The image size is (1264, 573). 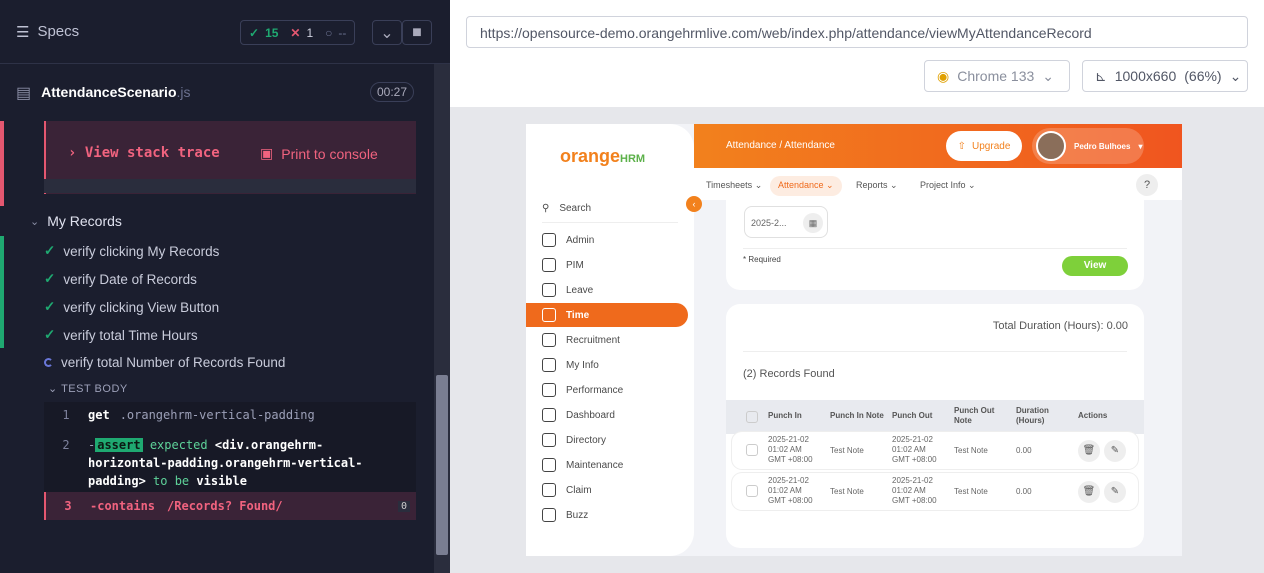 What do you see at coordinates (786, 222) in the screenshot?
I see `date-input: 2025-2... ▦` at bounding box center [786, 222].